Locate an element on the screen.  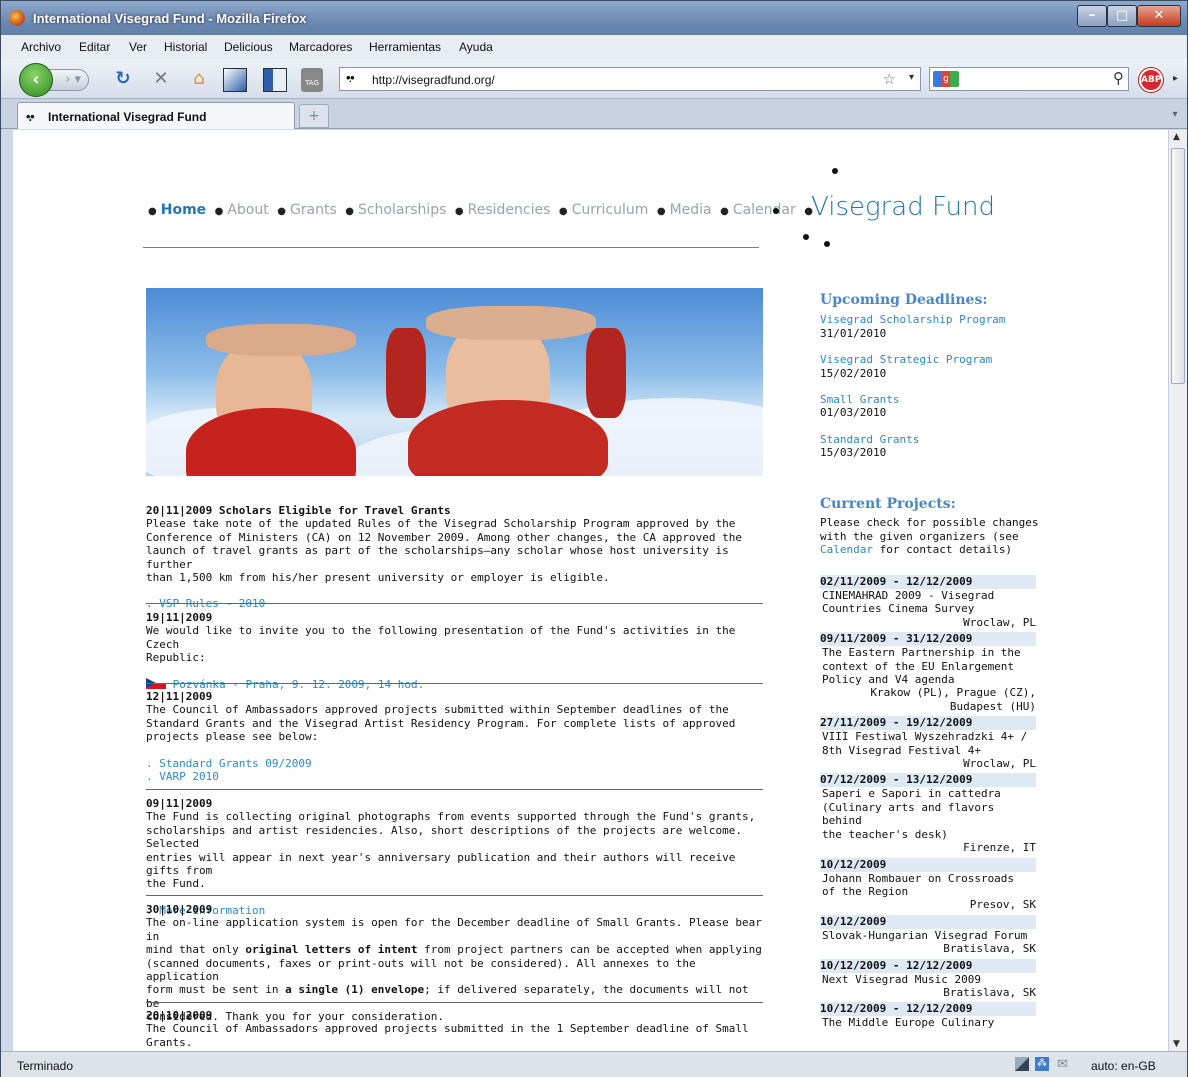
project-title: Next Visegrad Music 2009 is located at coordinates (928, 979).